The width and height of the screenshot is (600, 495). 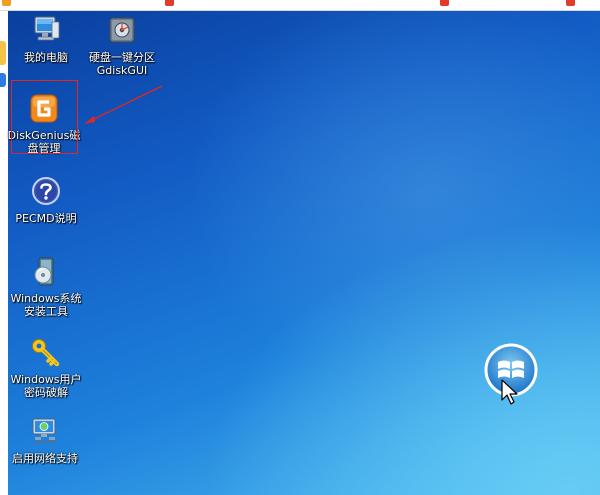 What do you see at coordinates (46, 311) in the screenshot?
I see `icon-label: 安装工具` at bounding box center [46, 311].